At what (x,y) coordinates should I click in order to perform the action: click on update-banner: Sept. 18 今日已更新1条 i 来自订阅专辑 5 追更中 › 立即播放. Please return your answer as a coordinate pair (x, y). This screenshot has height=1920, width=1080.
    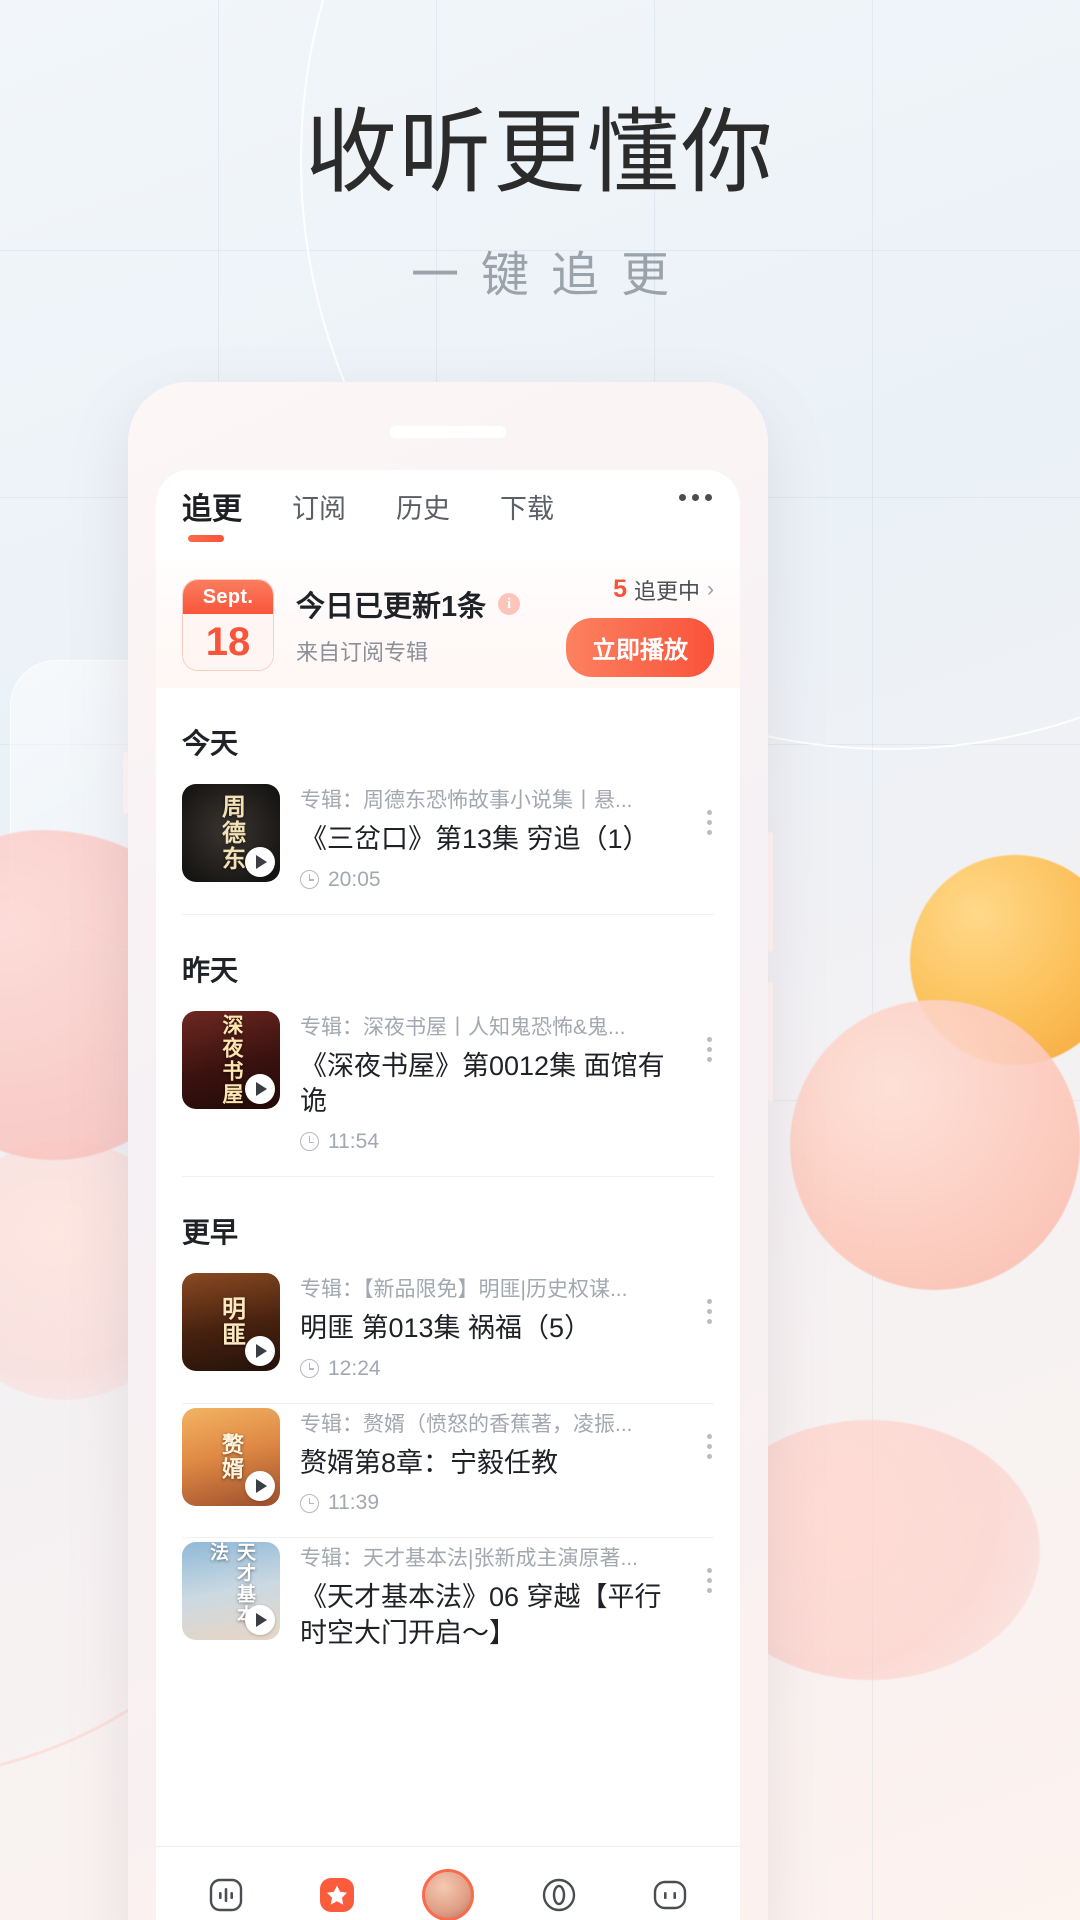
    Looking at the image, I should click on (448, 625).